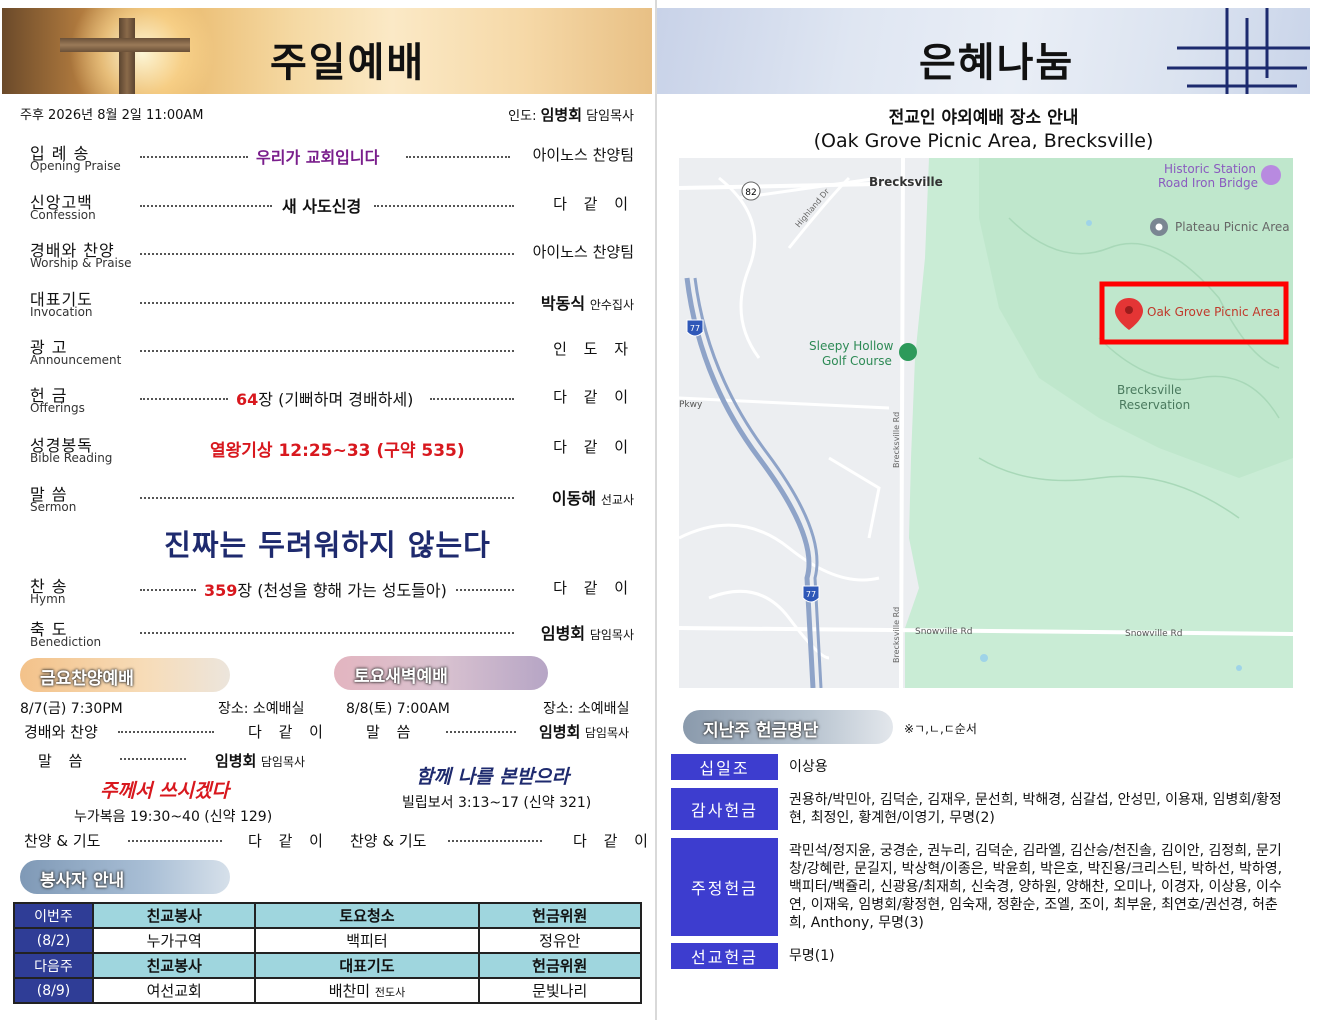  Describe the element at coordinates (724, 767) in the screenshot. I see `offering-category: 십일조` at that location.